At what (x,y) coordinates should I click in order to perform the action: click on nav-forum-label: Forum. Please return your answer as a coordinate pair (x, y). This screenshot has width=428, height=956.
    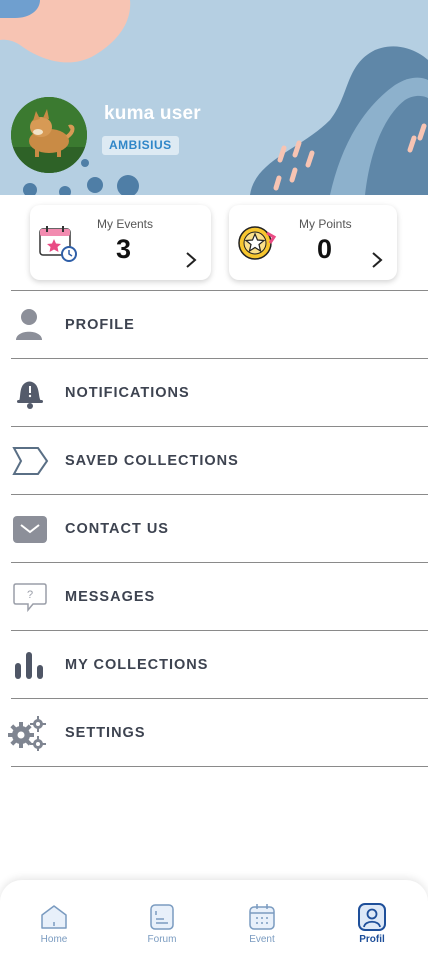
    Looking at the image, I should click on (162, 939).